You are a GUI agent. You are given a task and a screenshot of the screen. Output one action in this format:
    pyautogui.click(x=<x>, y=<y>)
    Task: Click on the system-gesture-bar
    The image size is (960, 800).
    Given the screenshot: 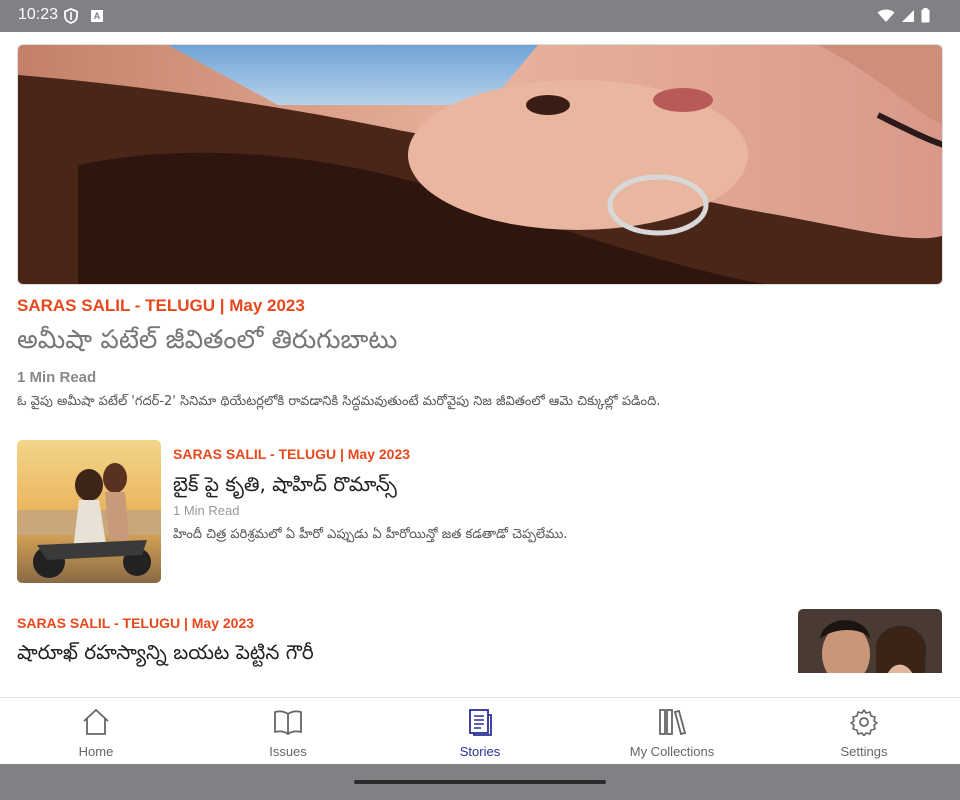 What is the action you would take?
    pyautogui.click(x=480, y=782)
    